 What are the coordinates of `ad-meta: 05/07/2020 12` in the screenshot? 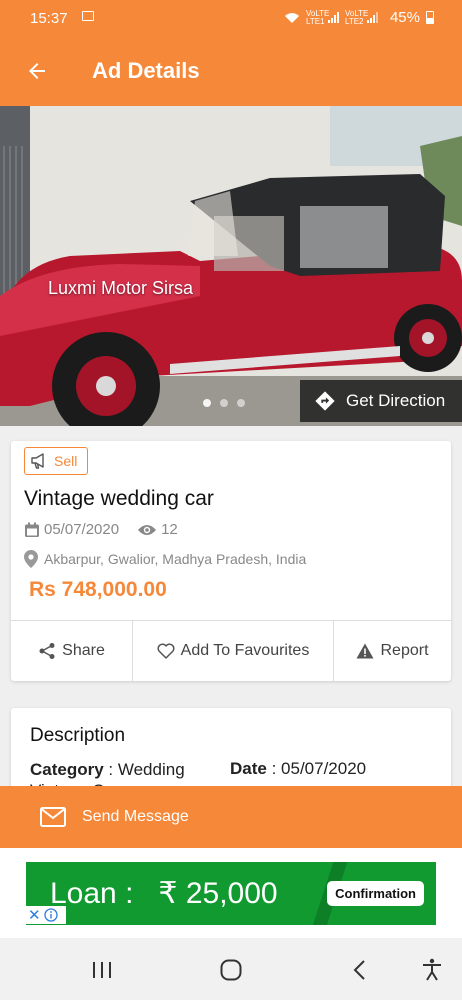 It's located at (101, 529).